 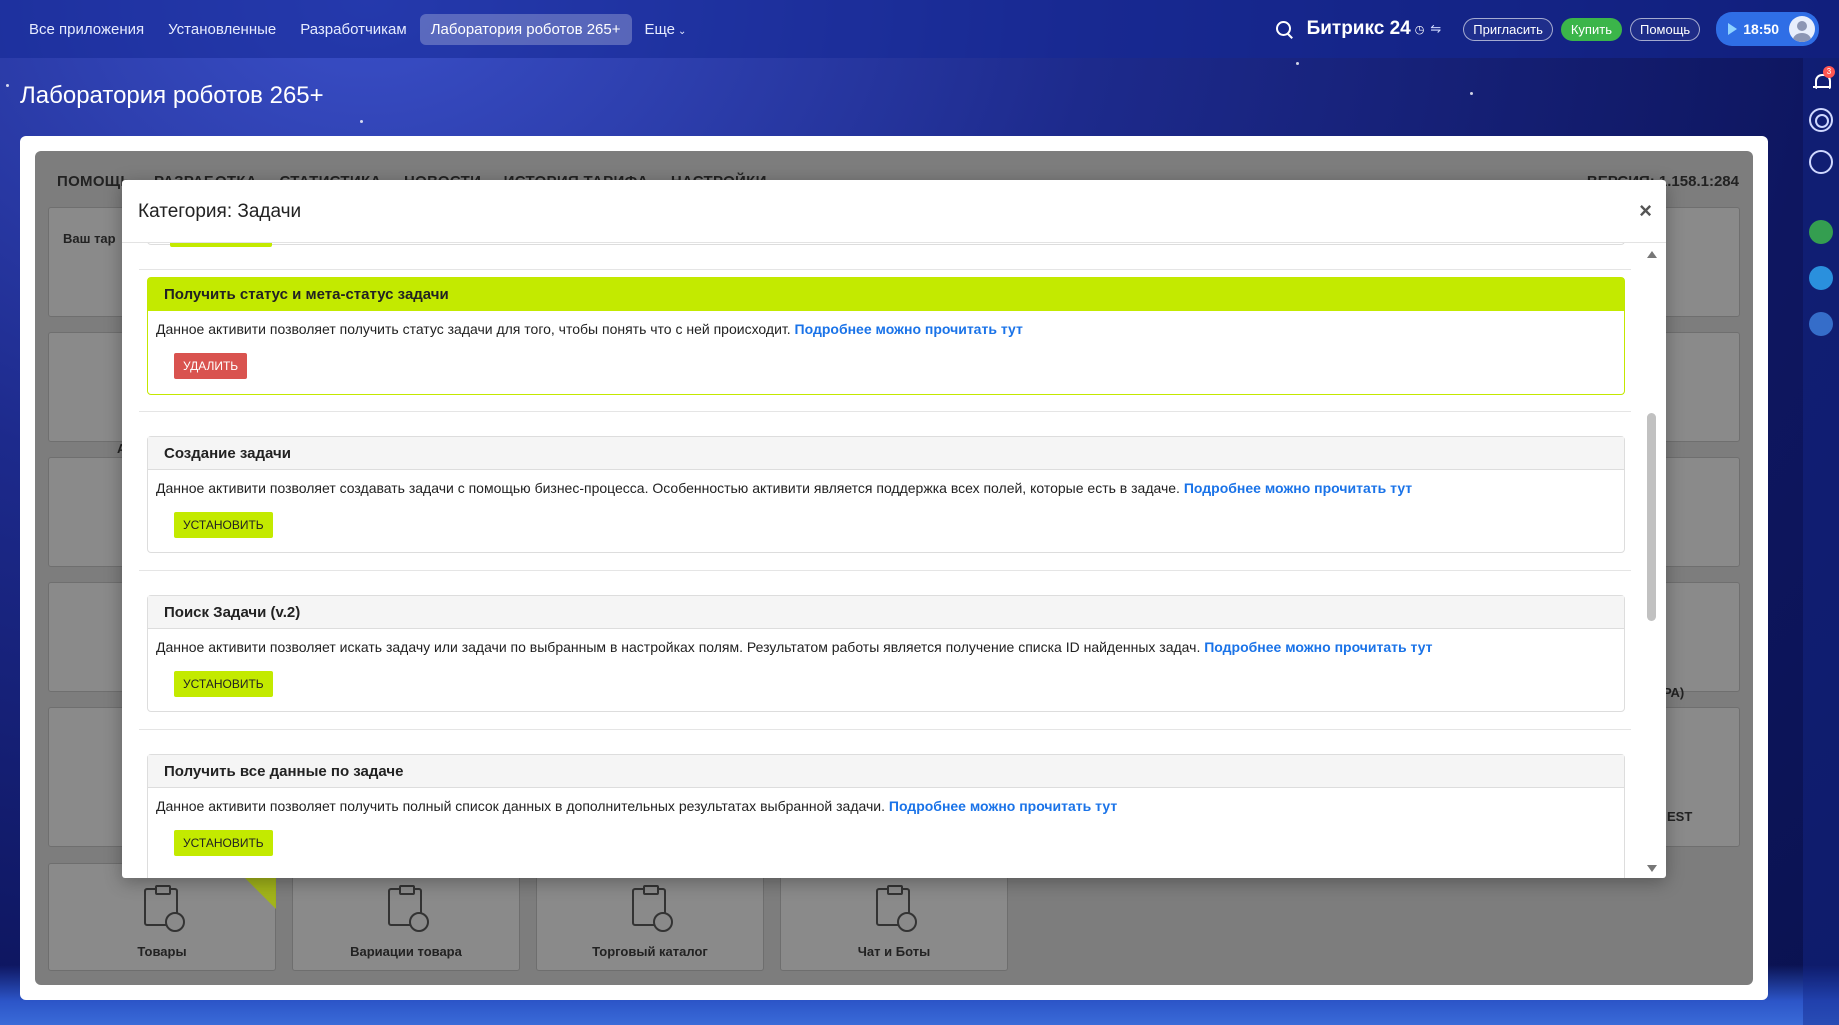 I want to click on page-title: Лаборатория роботов 265+, so click(x=172, y=95).